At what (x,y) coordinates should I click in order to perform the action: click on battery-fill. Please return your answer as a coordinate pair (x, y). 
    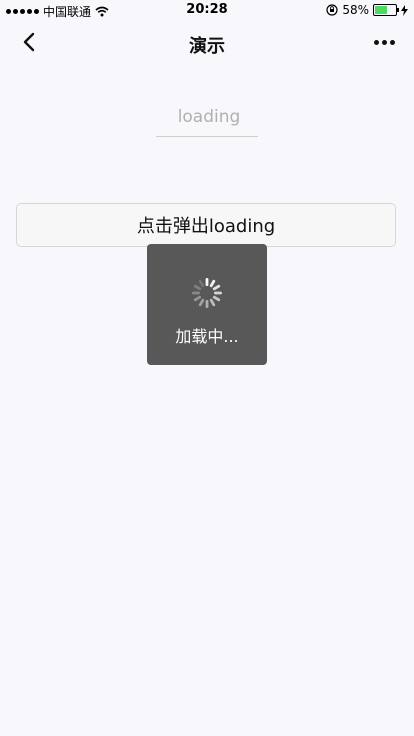
    Looking at the image, I should click on (381, 10).